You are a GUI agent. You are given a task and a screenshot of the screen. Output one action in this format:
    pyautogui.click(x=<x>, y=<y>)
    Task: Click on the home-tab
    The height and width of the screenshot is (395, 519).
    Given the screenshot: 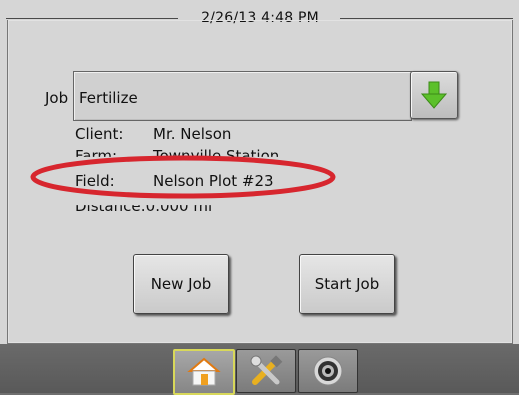 What is the action you would take?
    pyautogui.click(x=204, y=372)
    